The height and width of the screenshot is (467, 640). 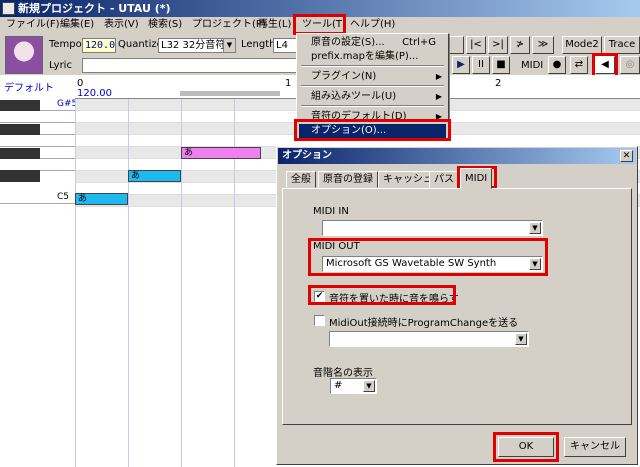 I want to click on program-change-label: MidiOut接続時にProgramChangeを送る, so click(x=424, y=323).